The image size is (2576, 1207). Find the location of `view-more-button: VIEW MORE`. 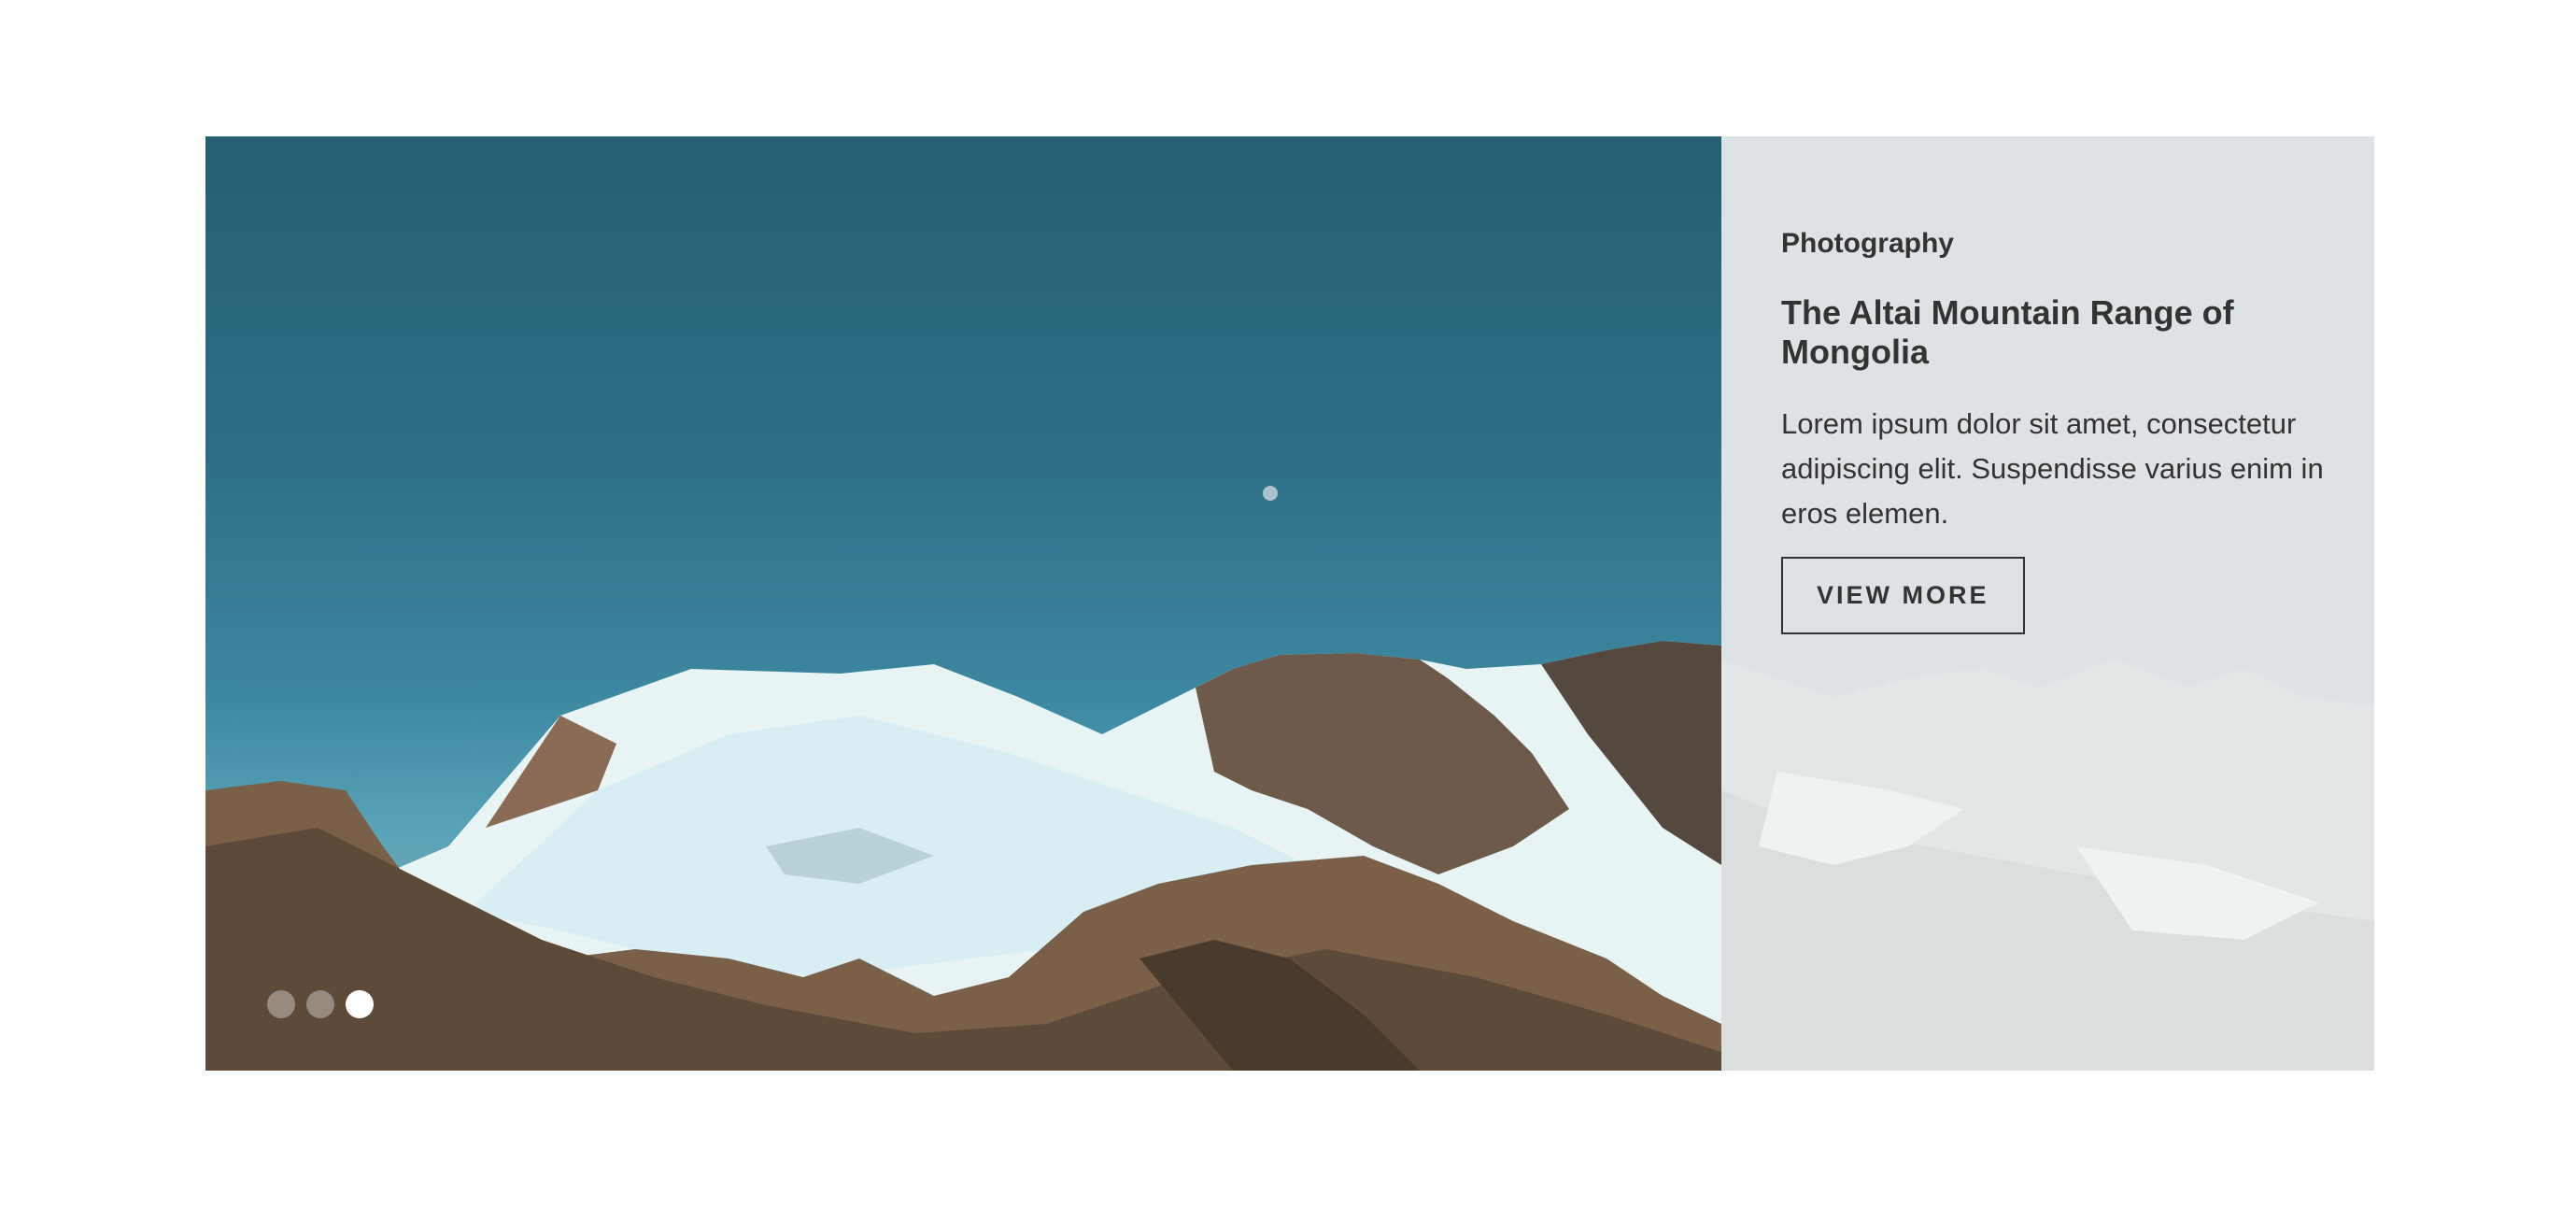

view-more-button: VIEW MORE is located at coordinates (1903, 595).